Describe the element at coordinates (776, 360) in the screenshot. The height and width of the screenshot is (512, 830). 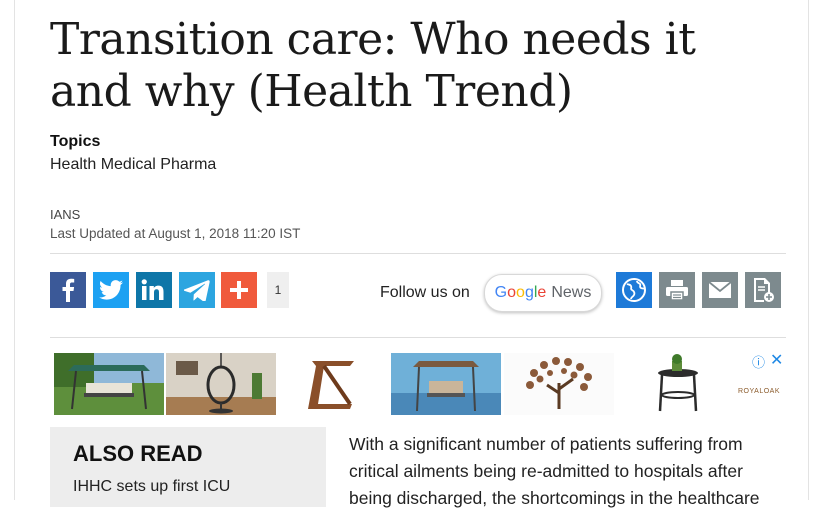
I see `ad-close-icon: ✕` at that location.